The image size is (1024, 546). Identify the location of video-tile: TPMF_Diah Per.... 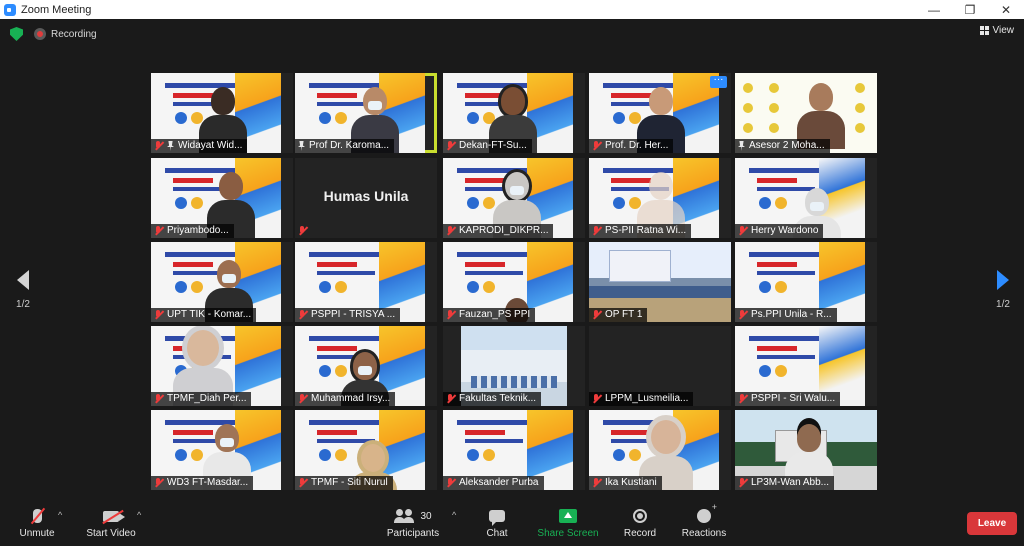
(222, 366).